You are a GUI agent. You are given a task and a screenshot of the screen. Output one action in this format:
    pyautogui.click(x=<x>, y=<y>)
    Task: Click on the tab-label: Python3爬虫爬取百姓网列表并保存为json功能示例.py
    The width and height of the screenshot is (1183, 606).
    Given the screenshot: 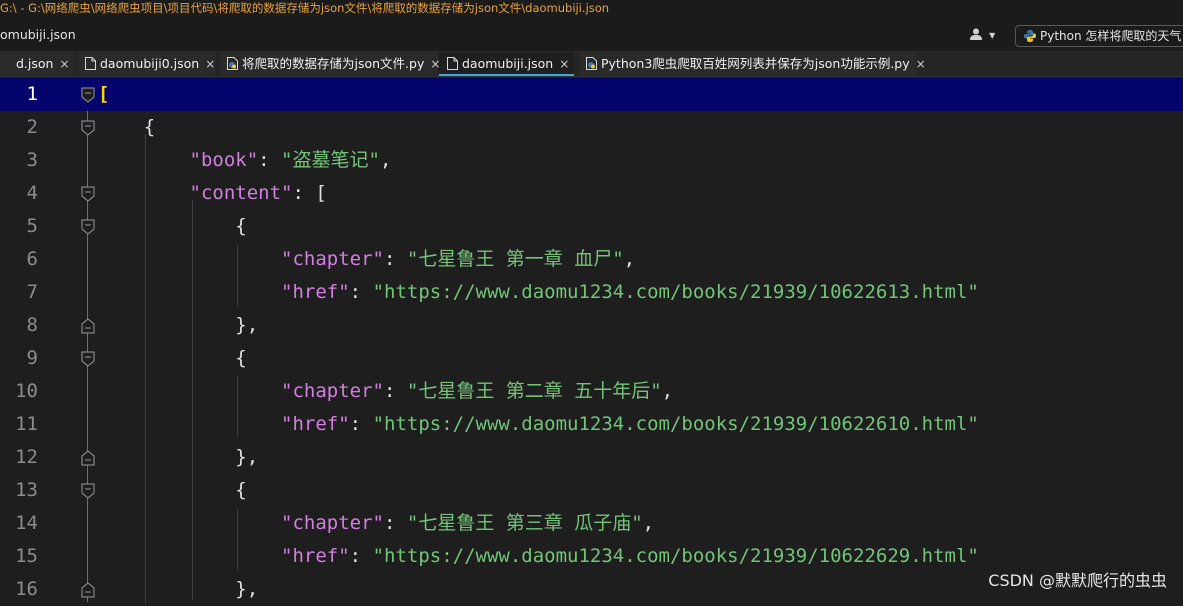 What is the action you would take?
    pyautogui.click(x=755, y=63)
    